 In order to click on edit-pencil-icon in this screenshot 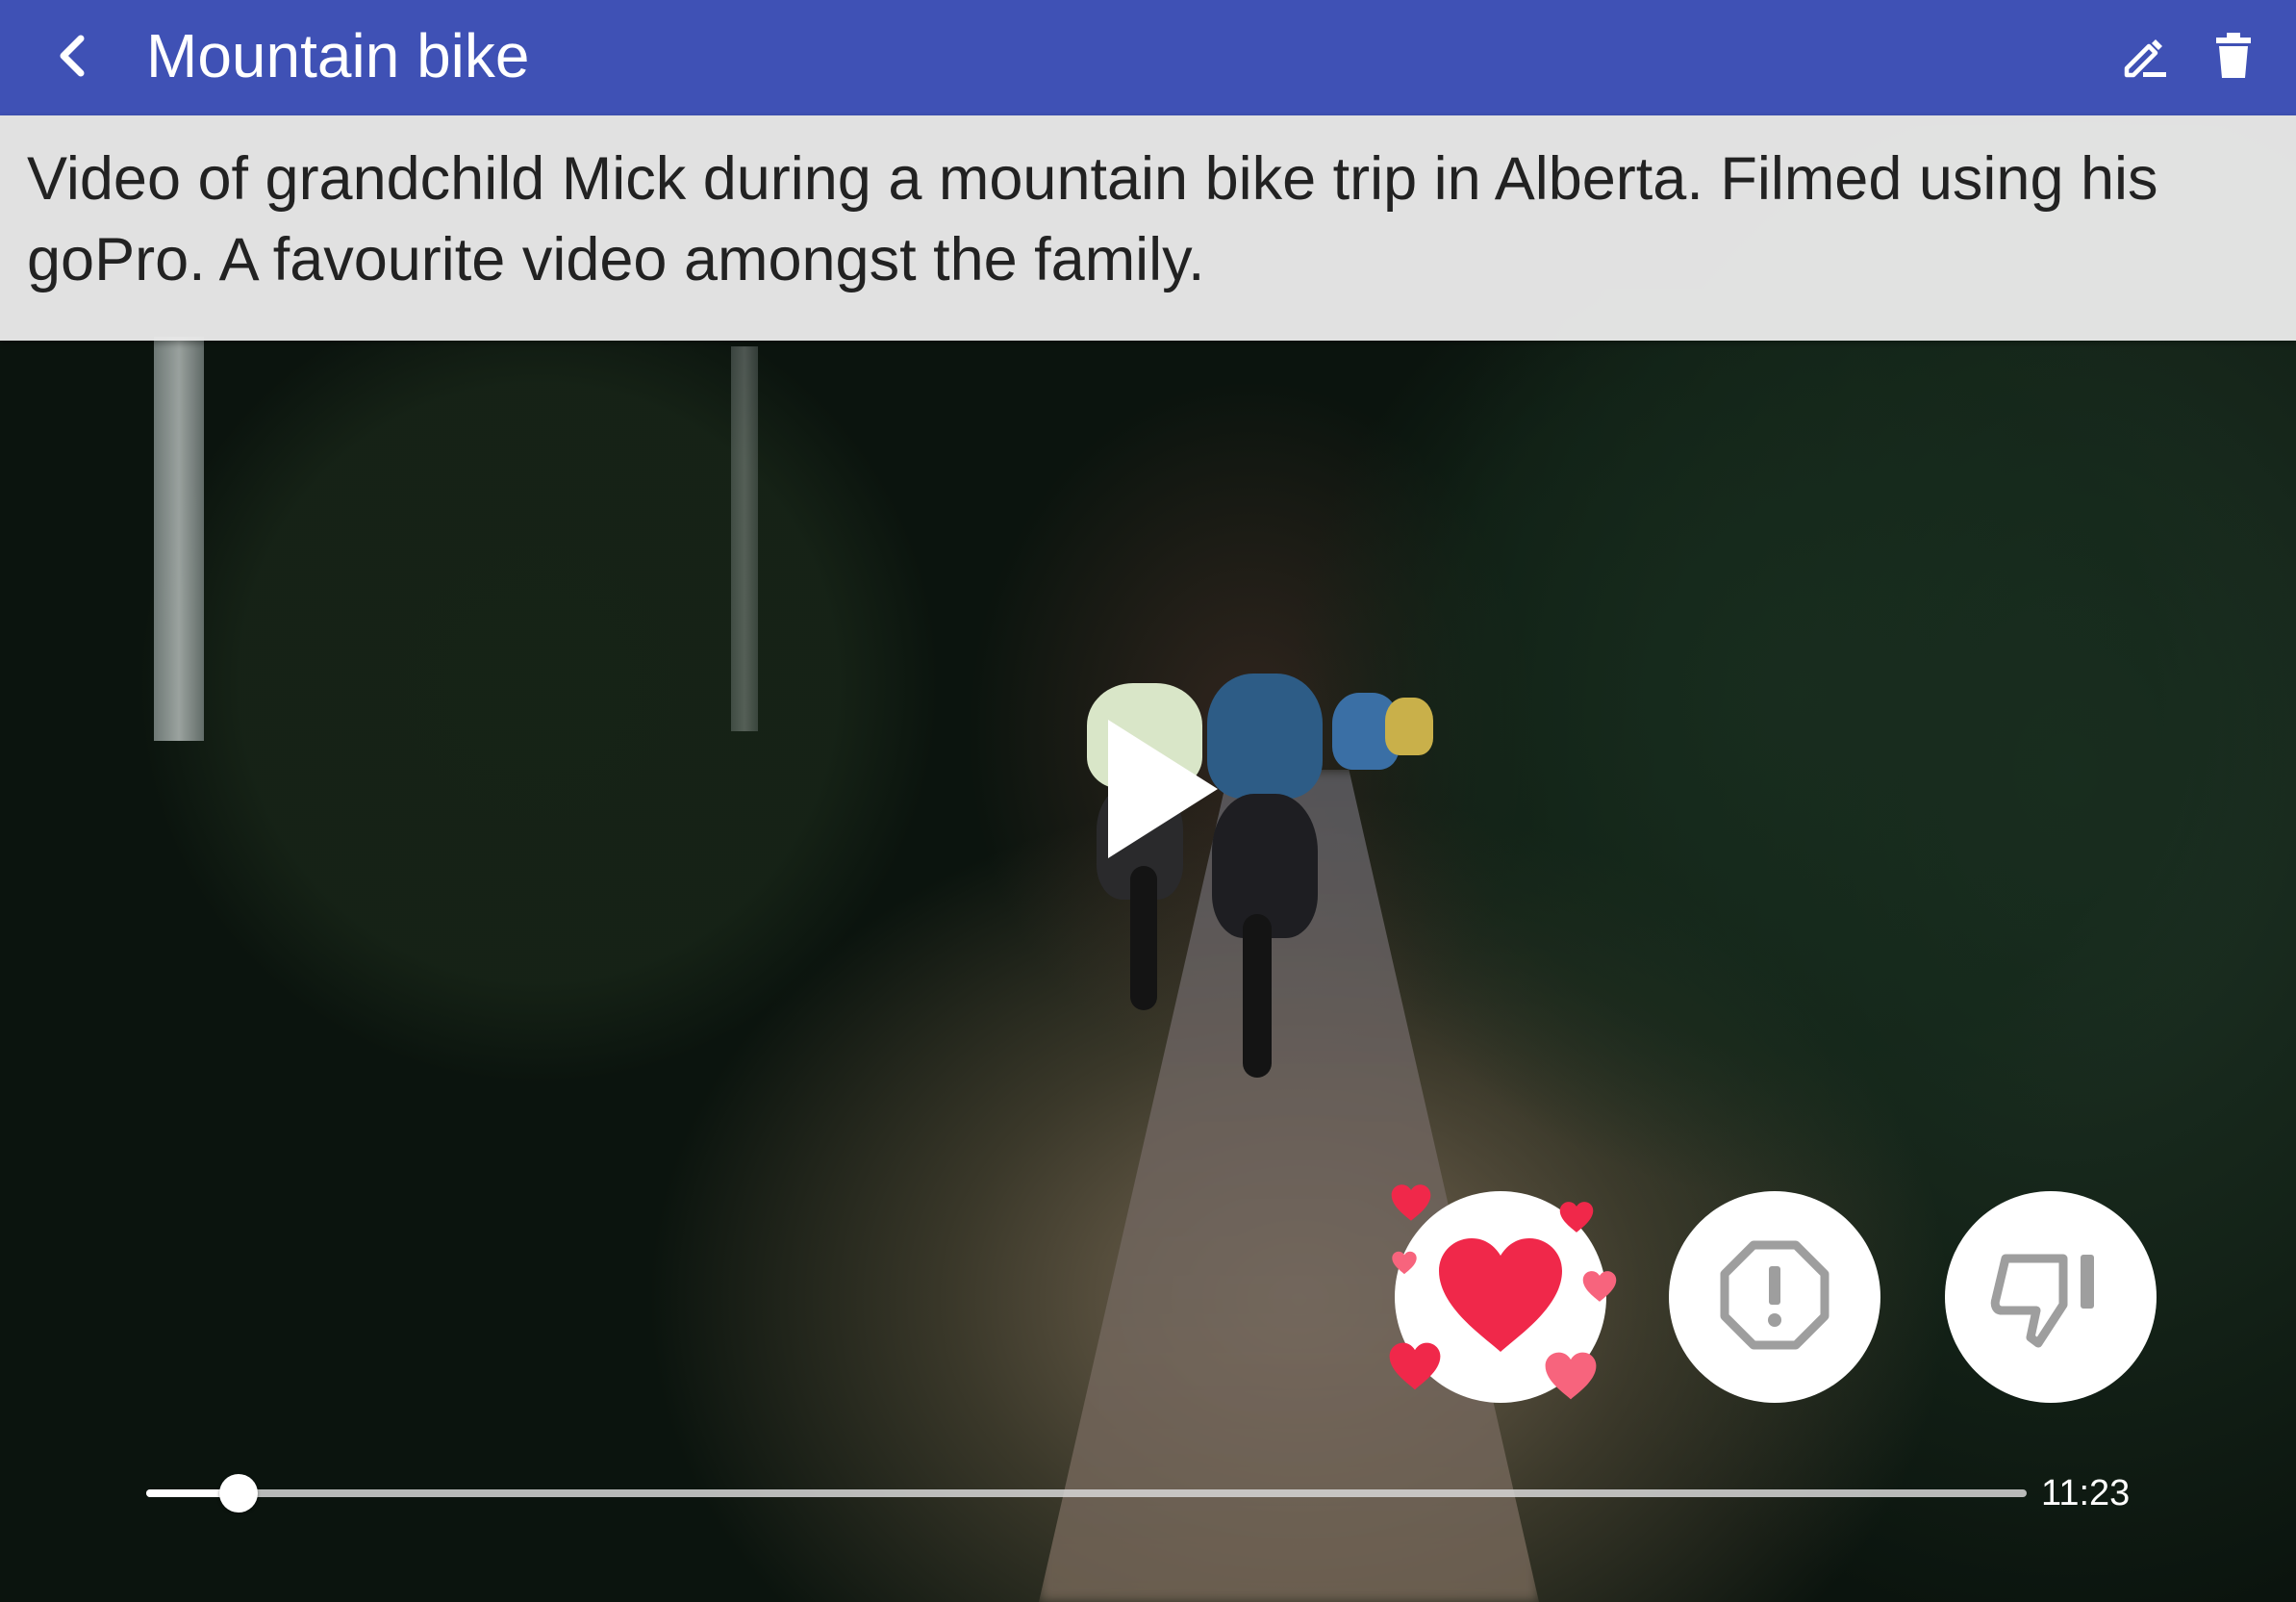, I will do `click(2145, 58)`.